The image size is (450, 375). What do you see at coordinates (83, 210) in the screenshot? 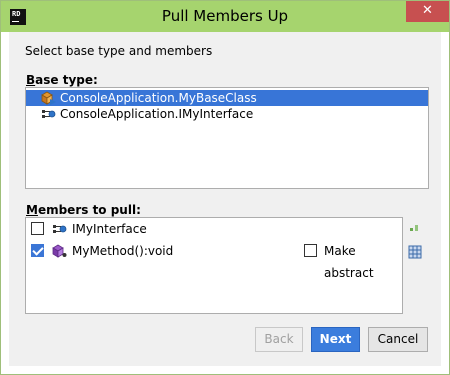
I see `members-label: Members to pull:` at bounding box center [83, 210].